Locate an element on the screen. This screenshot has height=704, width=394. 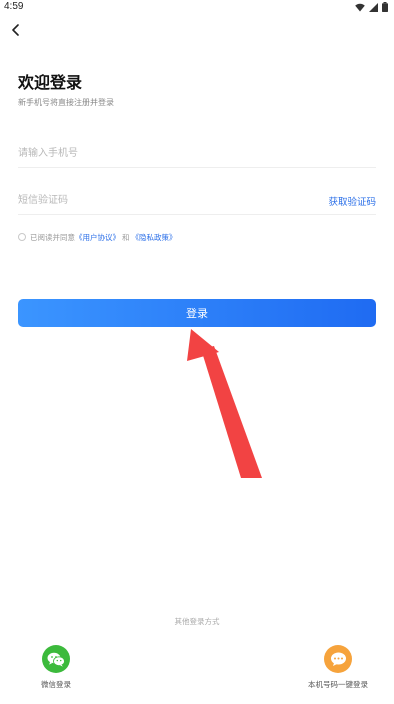
one-click-login-button: 本机号码一键登录 is located at coordinates (338, 667).